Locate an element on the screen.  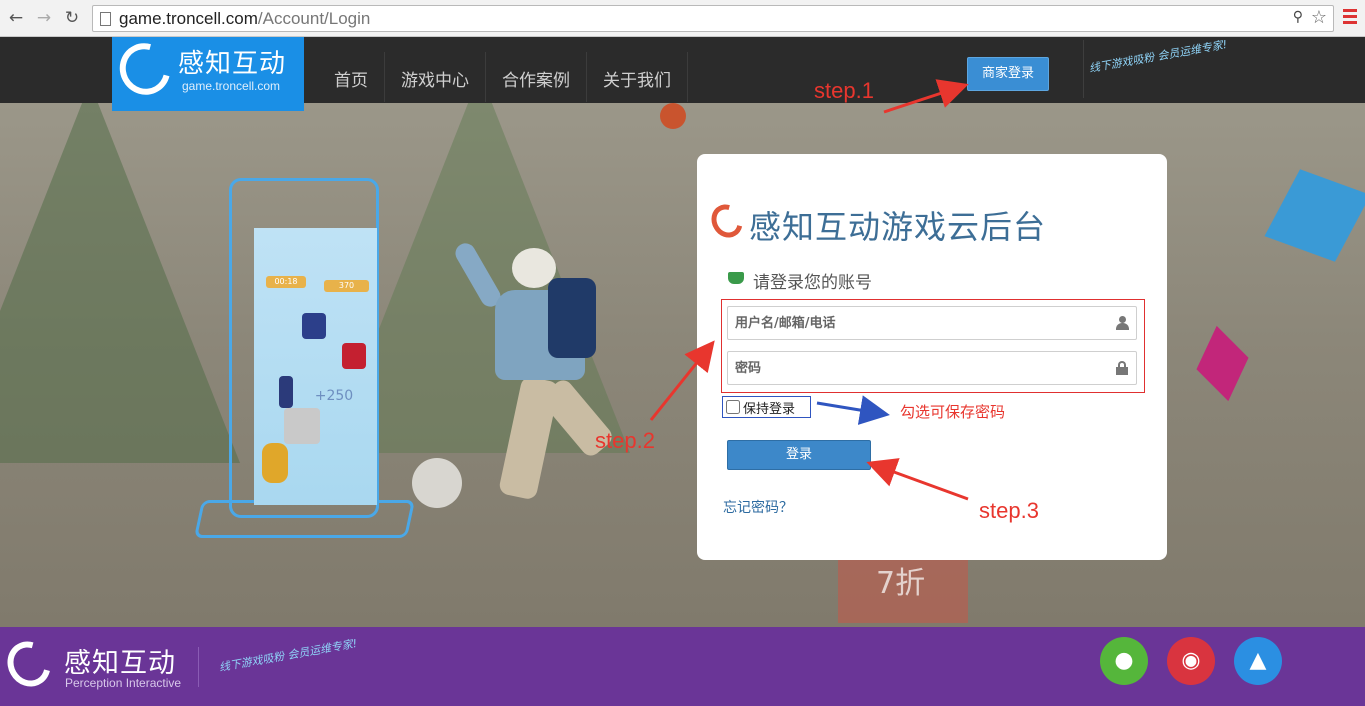
address-bar: game.troncell.com/Account/Login ⚲ ☆ is located at coordinates (713, 18).